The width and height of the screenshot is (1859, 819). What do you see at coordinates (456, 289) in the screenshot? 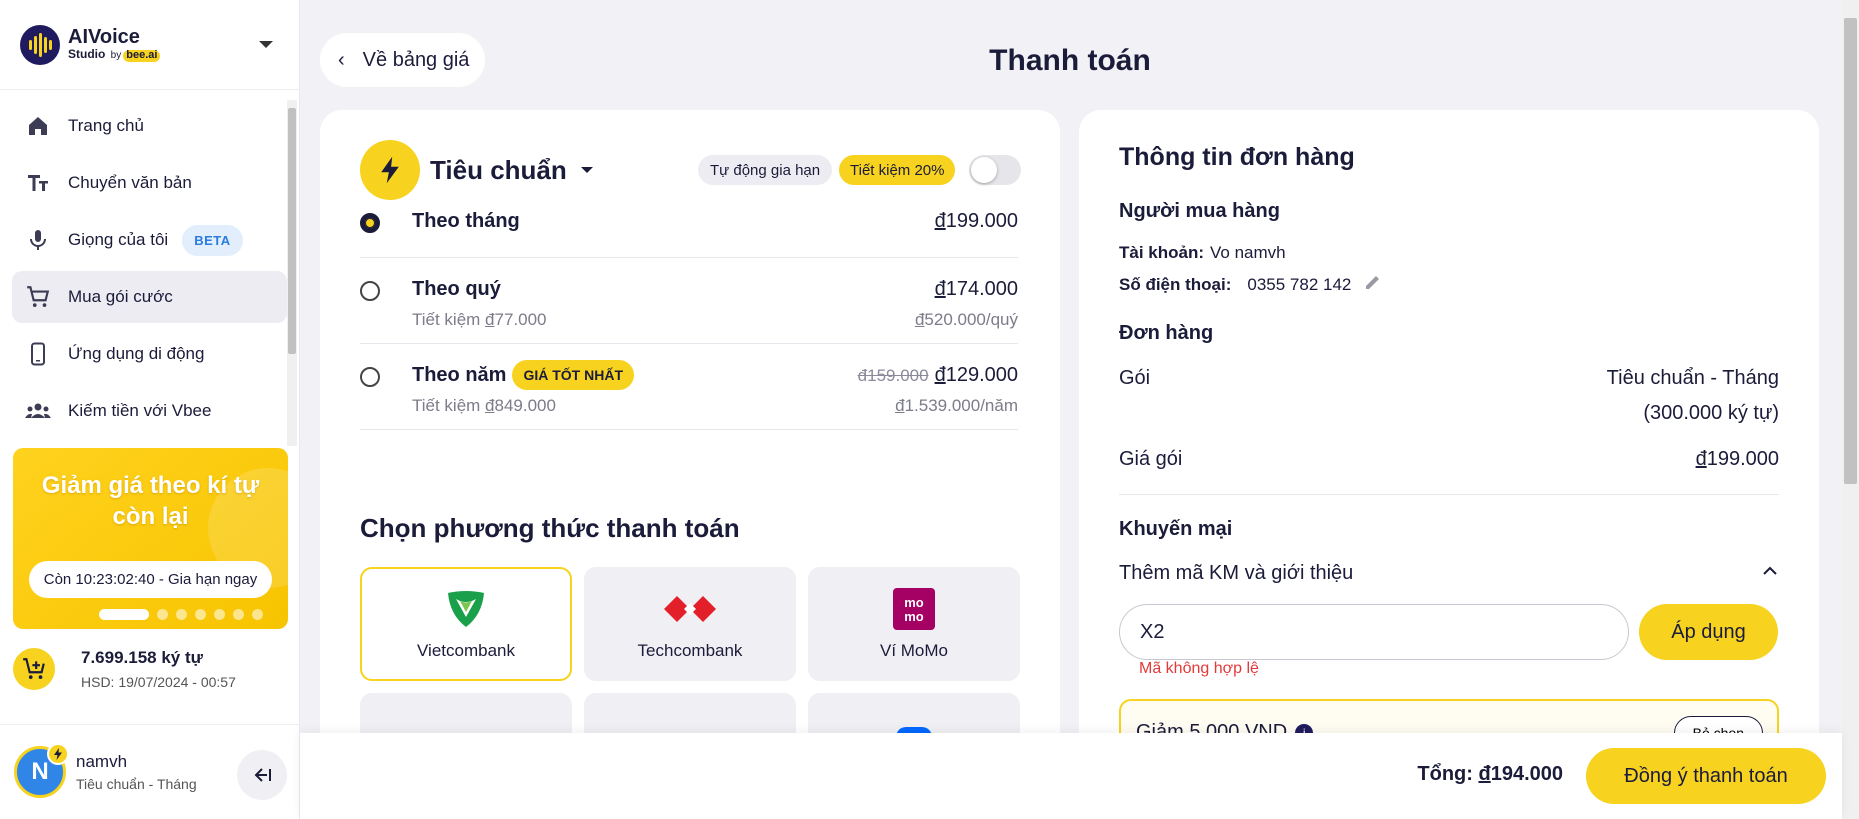
I see `option-label: Theo quý` at bounding box center [456, 289].